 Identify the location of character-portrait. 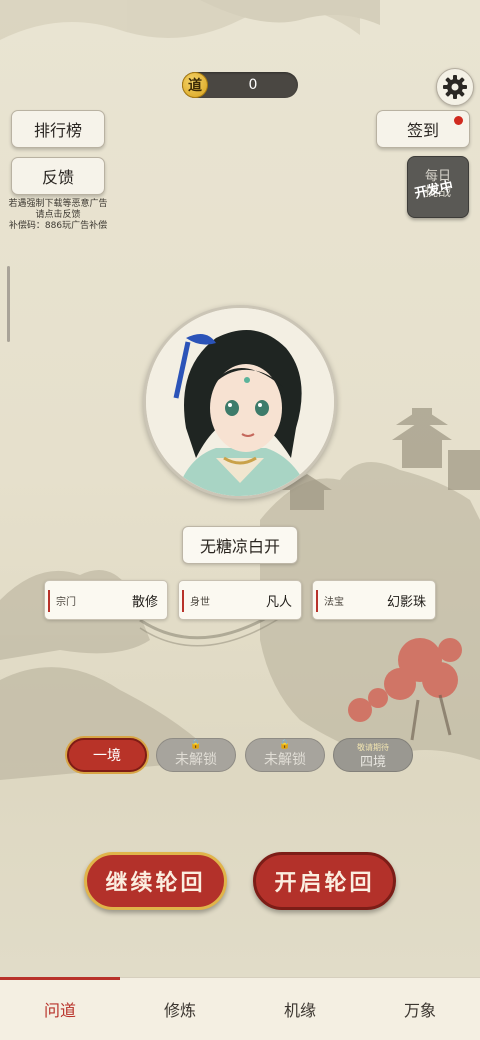
(240, 402).